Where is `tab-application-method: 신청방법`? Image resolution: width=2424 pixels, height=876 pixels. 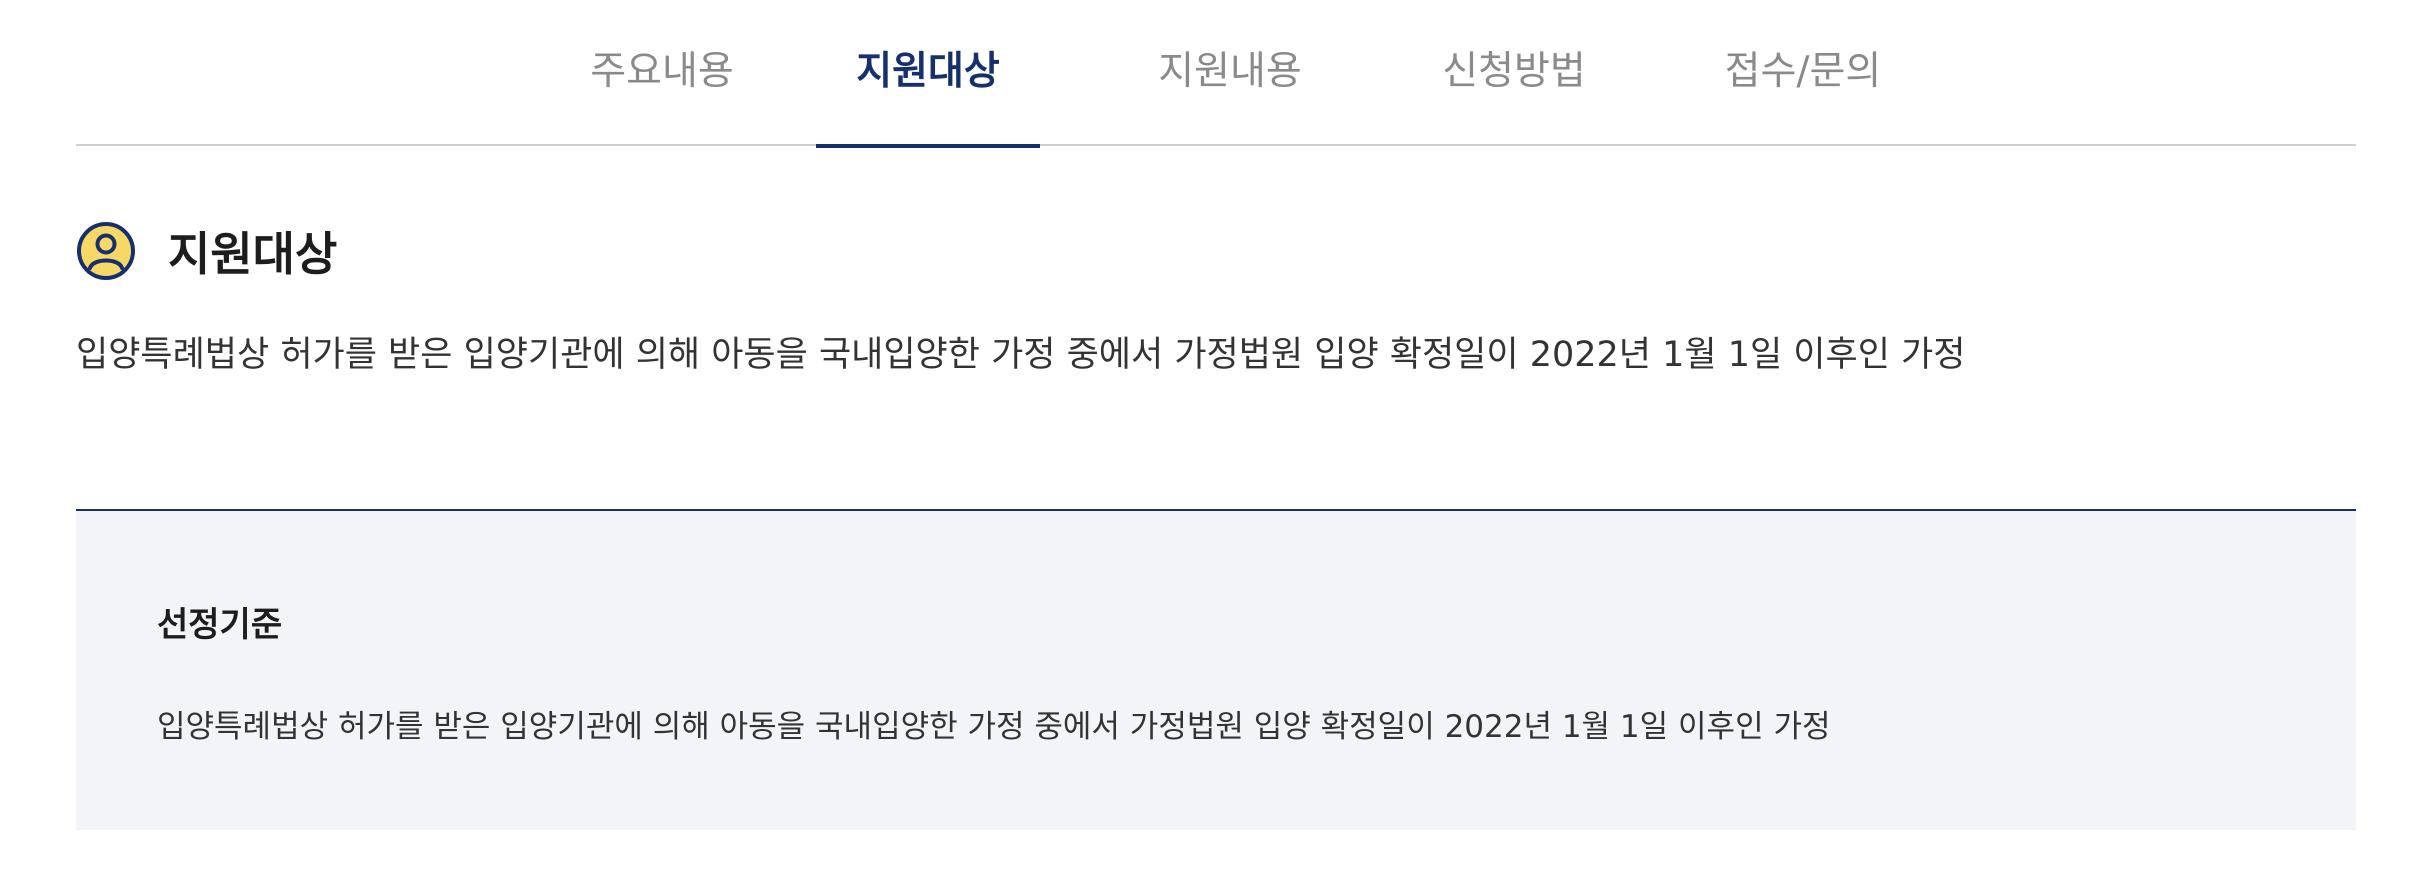
tab-application-method: 신청방법 is located at coordinates (1514, 73).